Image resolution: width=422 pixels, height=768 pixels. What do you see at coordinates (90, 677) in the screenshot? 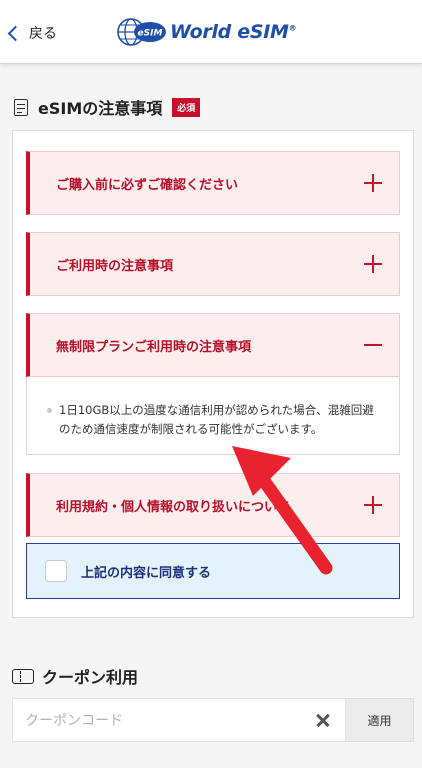
I see `coupon-title: クーポン利用` at bounding box center [90, 677].